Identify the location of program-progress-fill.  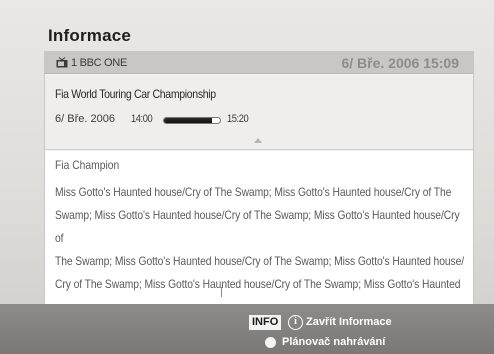
(188, 120).